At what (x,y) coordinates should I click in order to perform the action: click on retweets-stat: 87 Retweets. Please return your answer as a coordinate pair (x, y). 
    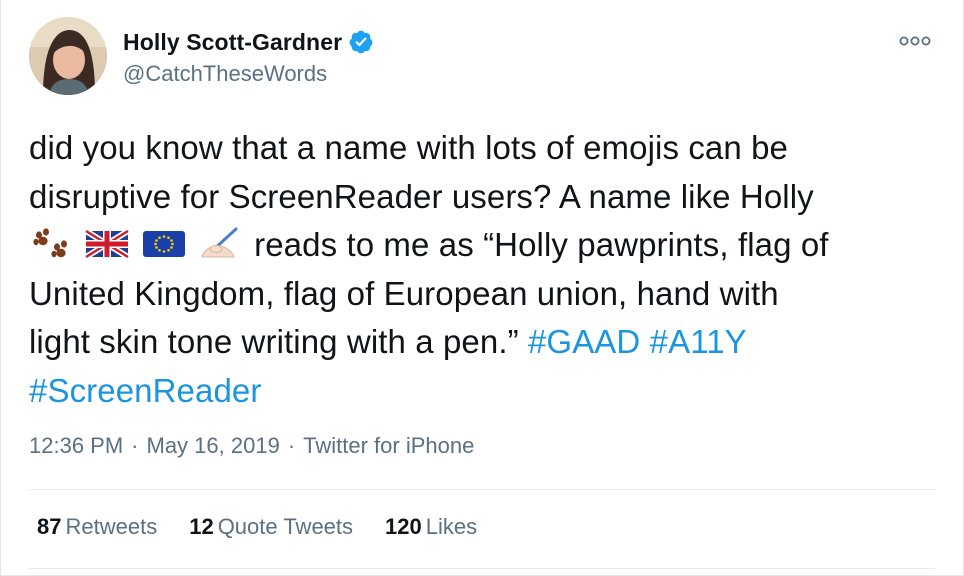
    Looking at the image, I should click on (97, 527).